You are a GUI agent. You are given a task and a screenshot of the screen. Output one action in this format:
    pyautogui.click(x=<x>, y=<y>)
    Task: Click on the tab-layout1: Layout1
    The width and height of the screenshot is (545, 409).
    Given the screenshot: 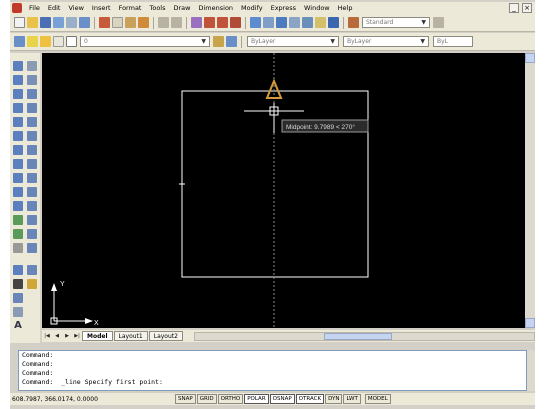 What is the action you would take?
    pyautogui.click(x=130, y=336)
    